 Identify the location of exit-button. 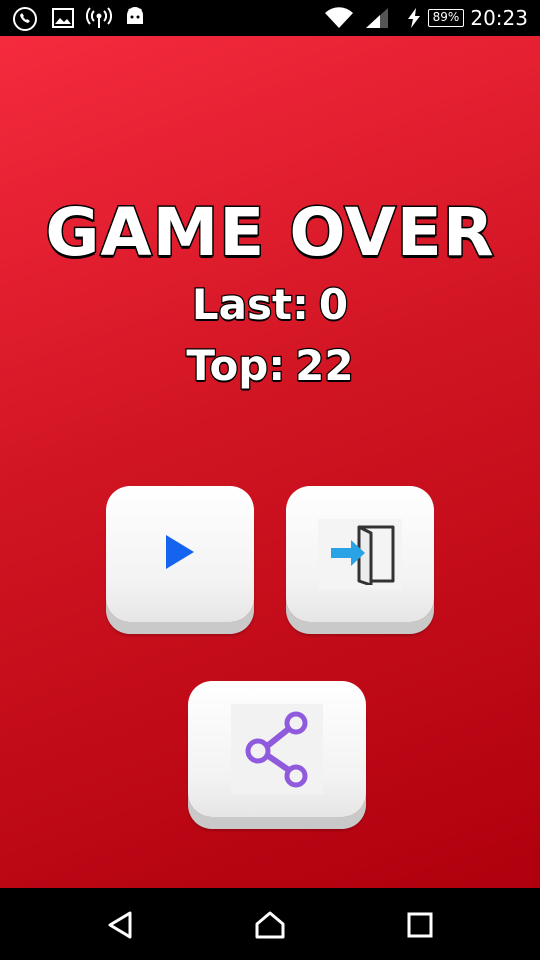
(360, 554).